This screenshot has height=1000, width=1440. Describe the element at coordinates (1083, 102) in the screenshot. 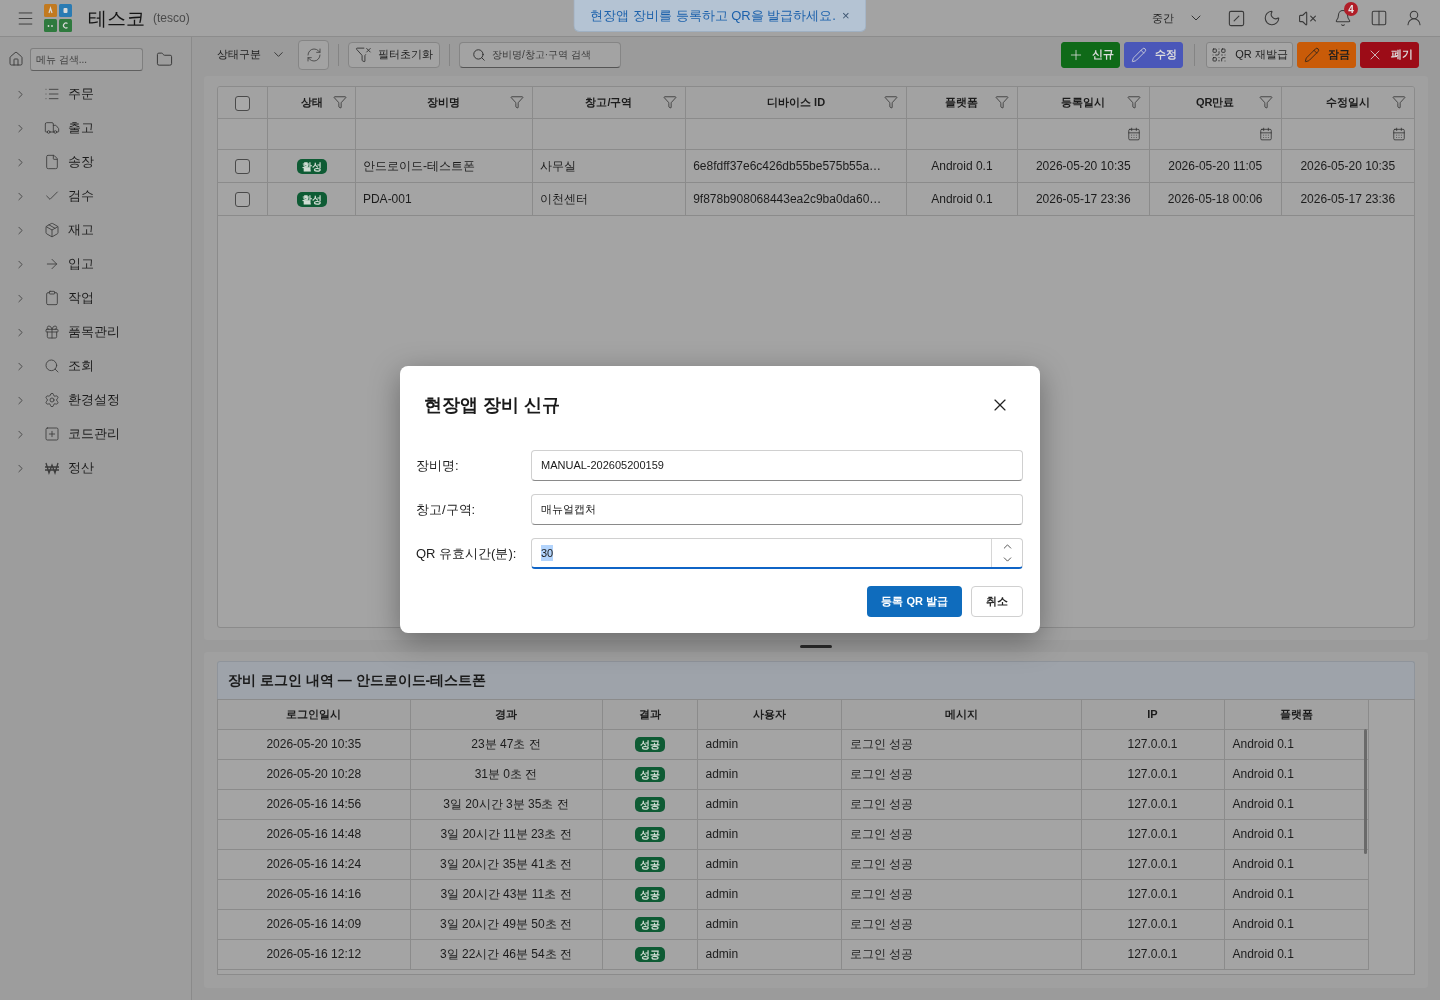

I see `column-header: 등록일시` at that location.